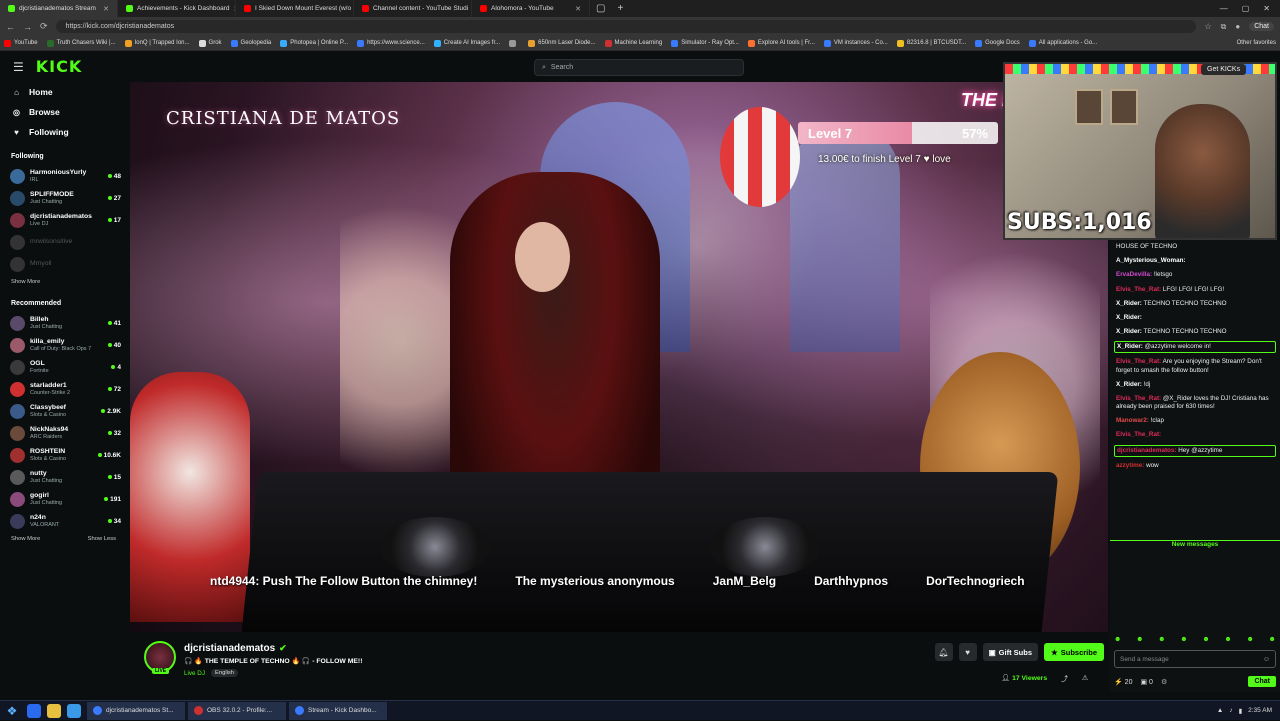  Describe the element at coordinates (25, 282) in the screenshot. I see `show-more-button: Show More` at that location.